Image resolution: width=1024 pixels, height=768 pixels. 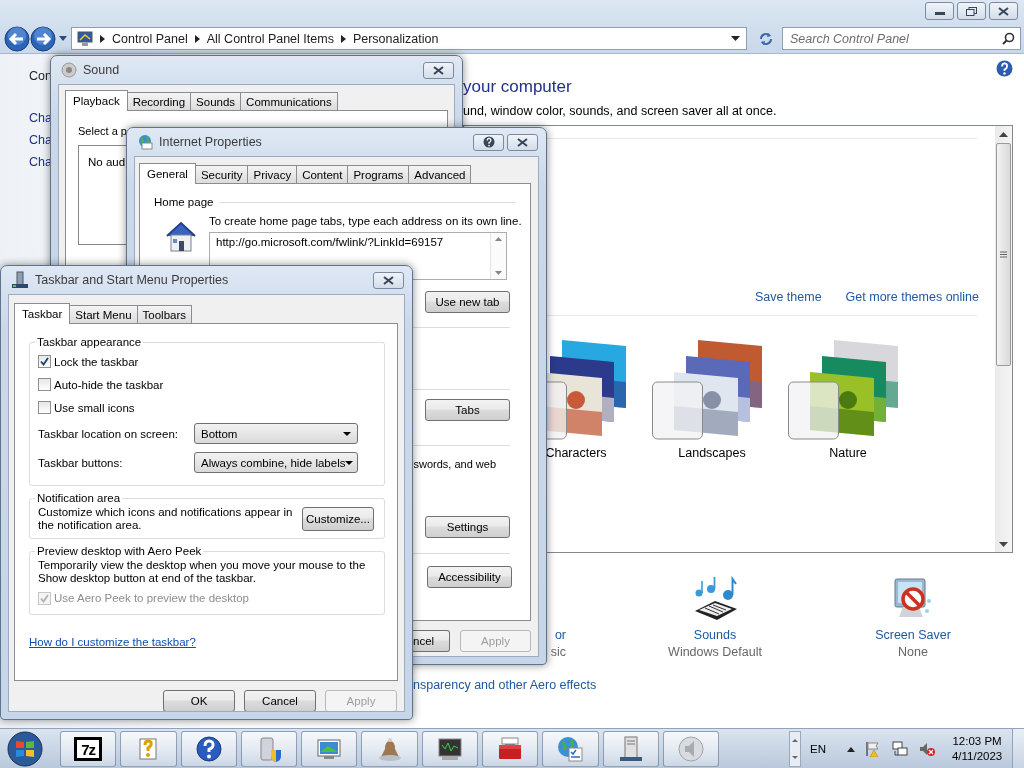 What do you see at coordinates (766, 38) in the screenshot?
I see `refresh-icon` at bounding box center [766, 38].